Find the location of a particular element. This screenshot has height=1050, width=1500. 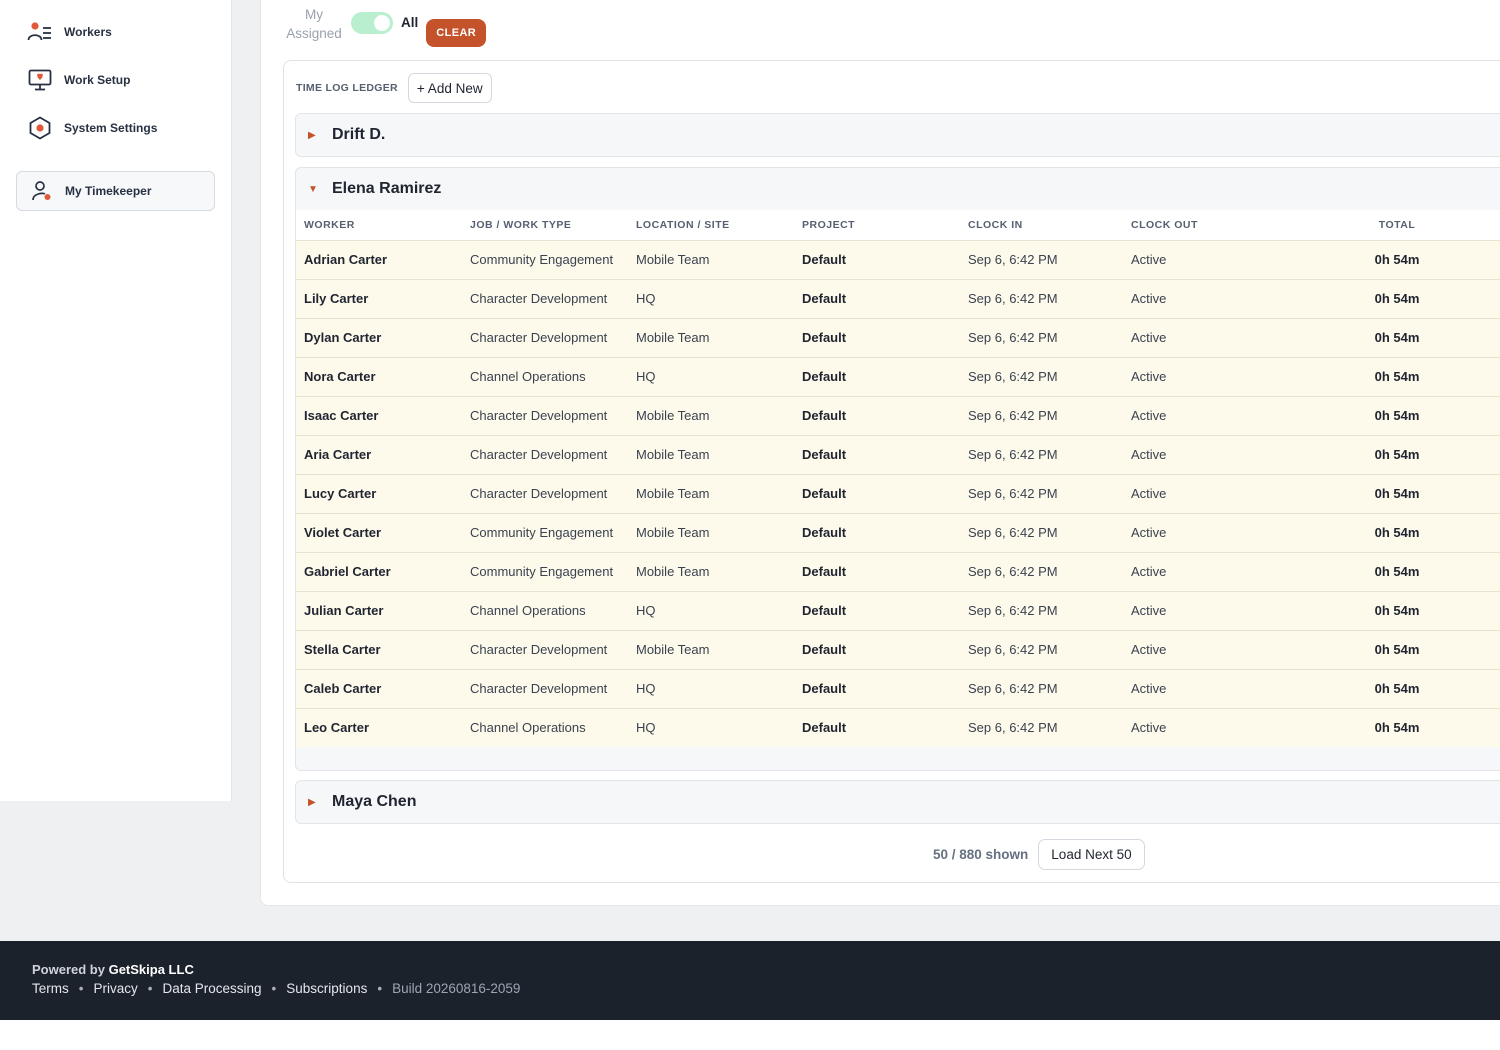

column-header-total: TOTAL is located at coordinates (1393, 225).